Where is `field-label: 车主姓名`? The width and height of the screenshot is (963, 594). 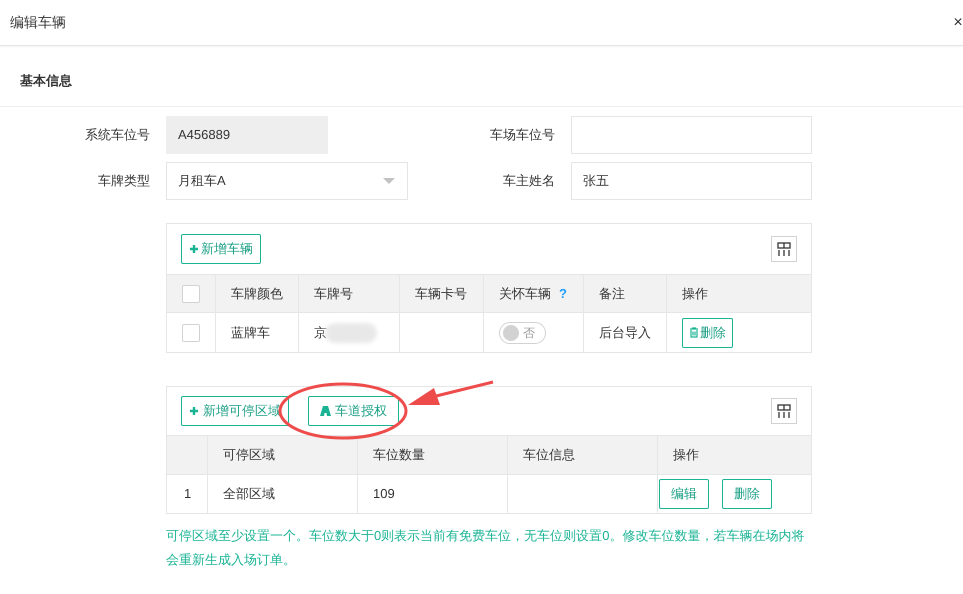
field-label: 车主姓名 is located at coordinates (528, 181).